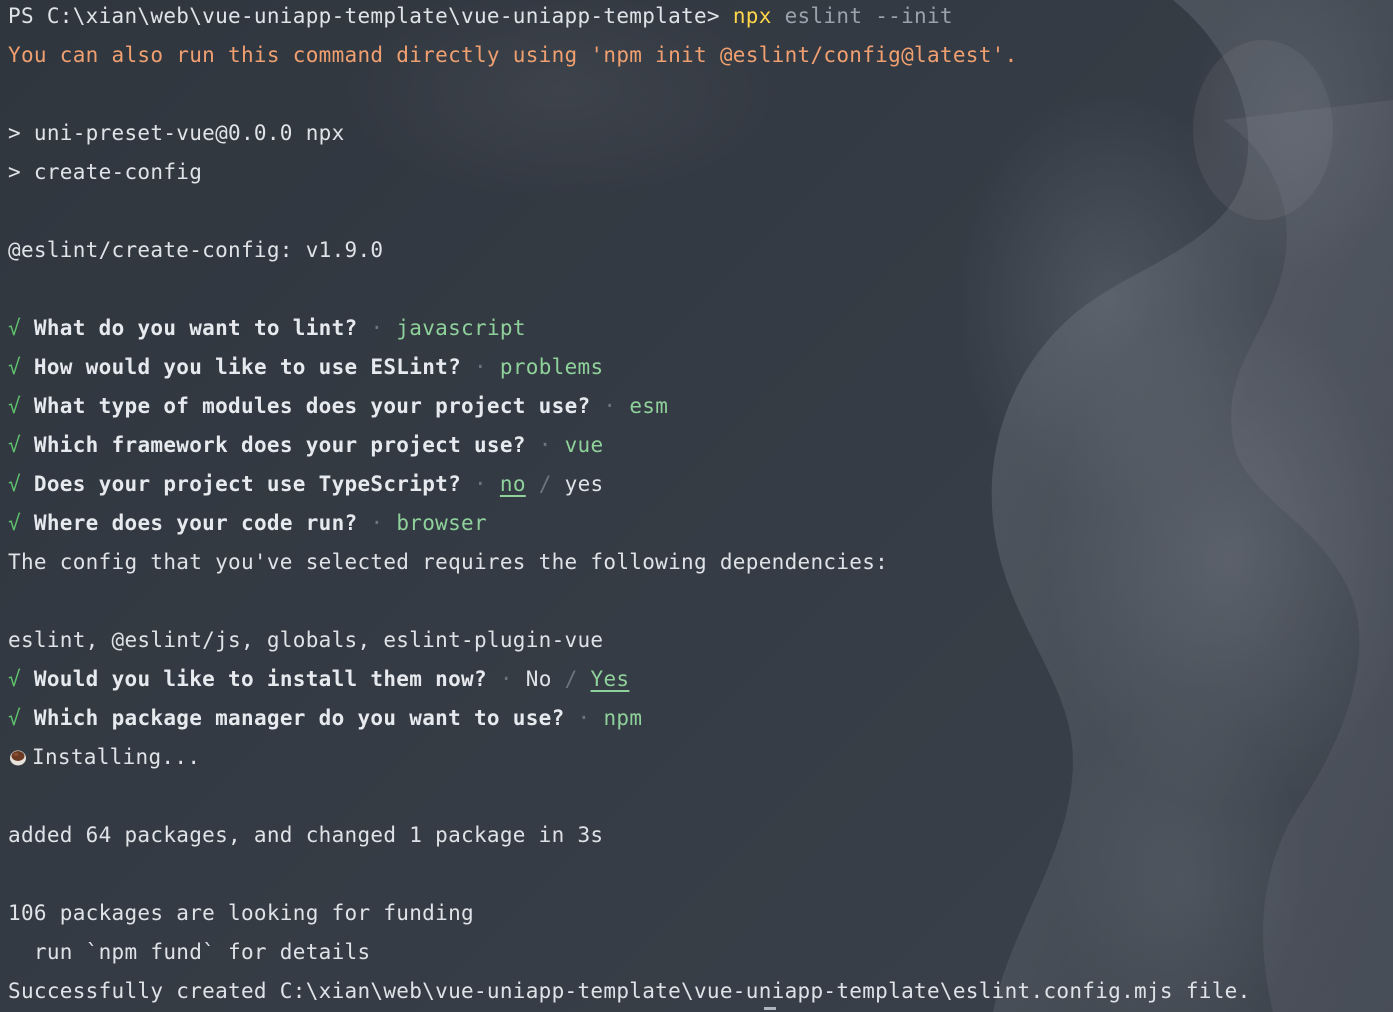 This screenshot has height=1012, width=1393. Describe the element at coordinates (584, 484) in the screenshot. I see `unselected-answer: yes` at that location.